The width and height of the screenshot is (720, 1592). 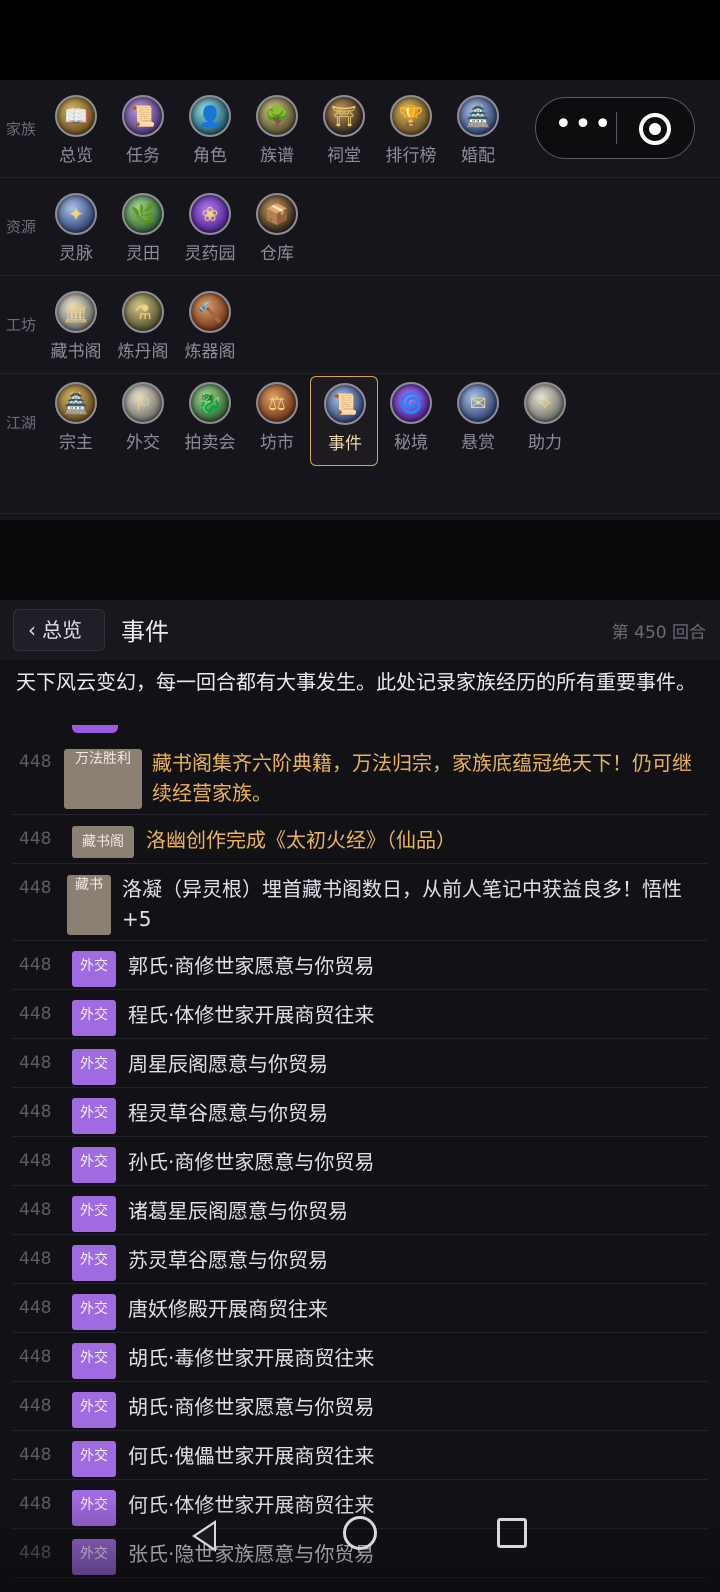 What do you see at coordinates (238, 1211) in the screenshot?
I see `event-message: 诸葛星辰阁愿意与你贸易` at bounding box center [238, 1211].